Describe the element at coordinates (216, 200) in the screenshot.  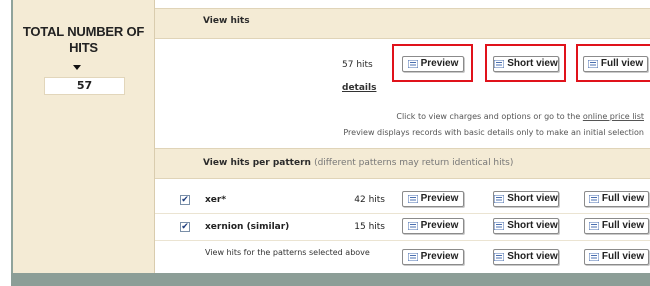
I see `pattern-name: xer*` at that location.